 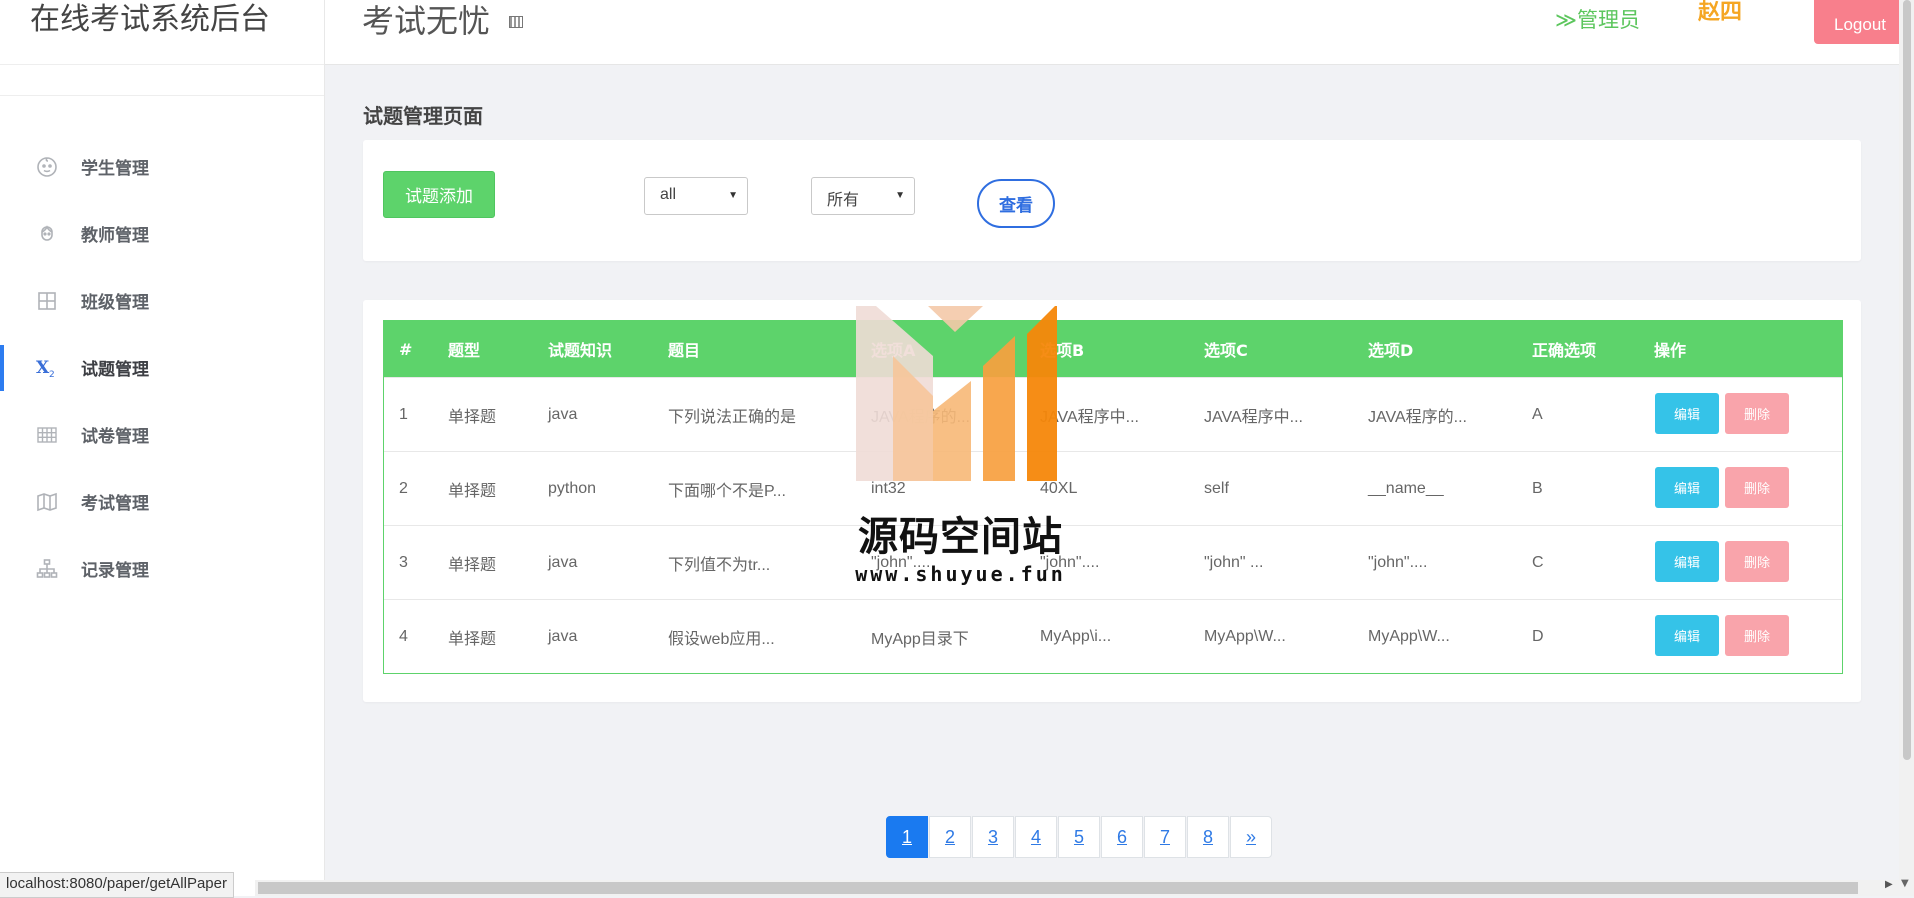 What do you see at coordinates (993, 837) in the screenshot?
I see `page-link-3: 3` at bounding box center [993, 837].